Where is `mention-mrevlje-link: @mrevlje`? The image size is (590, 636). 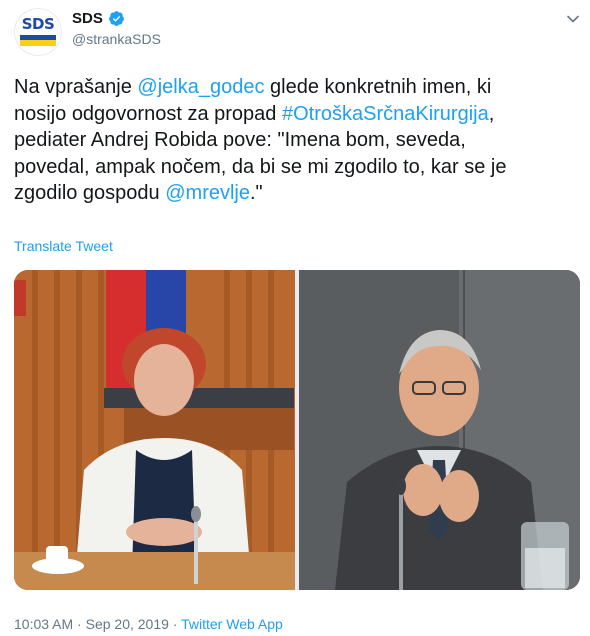
mention-mrevlje-link: @mrevlje is located at coordinates (207, 193).